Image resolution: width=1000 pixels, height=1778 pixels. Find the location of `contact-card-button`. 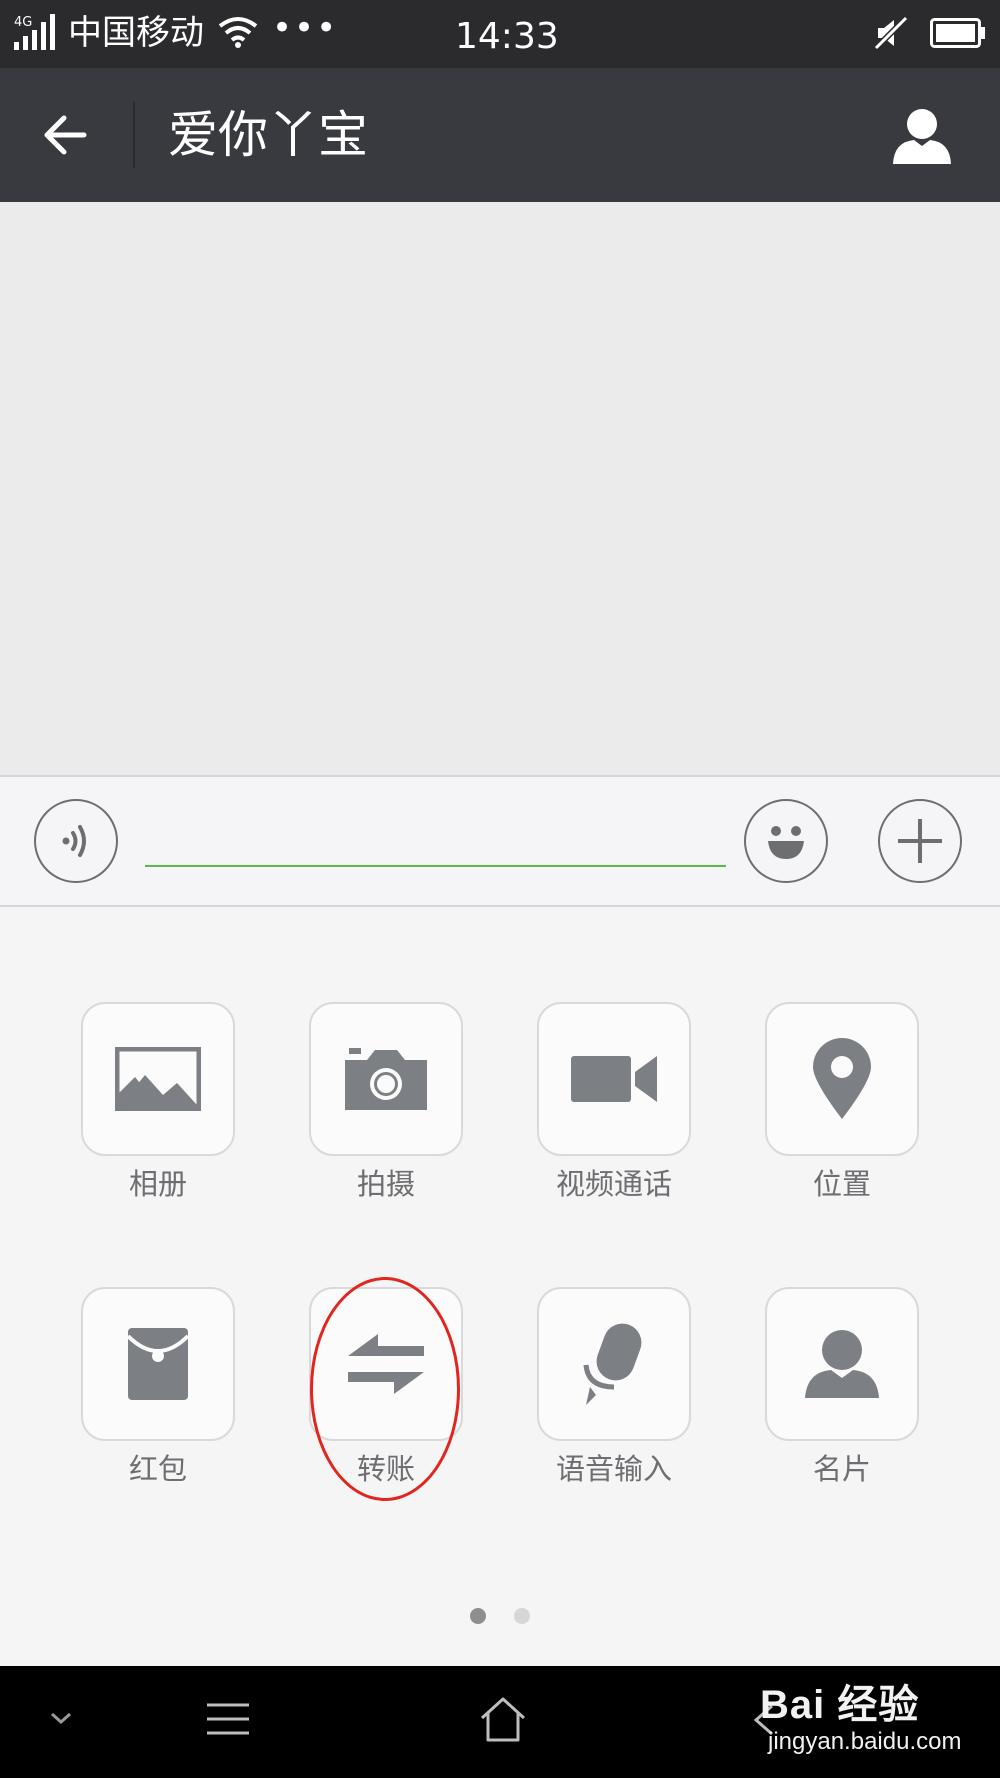

contact-card-button is located at coordinates (842, 1364).